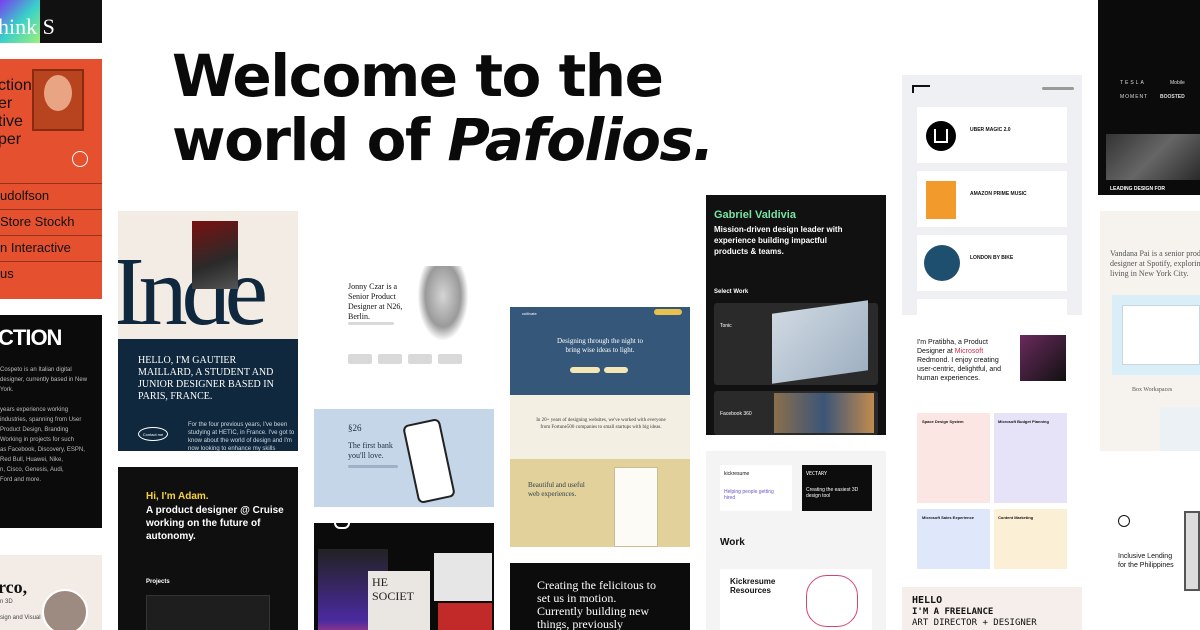 Image resolution: width=1200 pixels, height=630 pixels. What do you see at coordinates (556, 485) in the screenshot?
I see `section-title: Beautiful and useful` at bounding box center [556, 485].